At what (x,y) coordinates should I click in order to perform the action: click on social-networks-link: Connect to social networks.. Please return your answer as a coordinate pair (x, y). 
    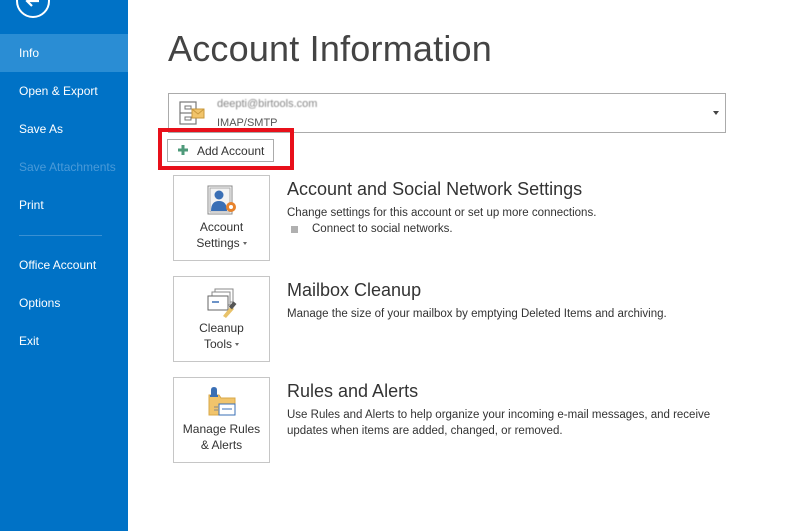
    Looking at the image, I should click on (382, 229).